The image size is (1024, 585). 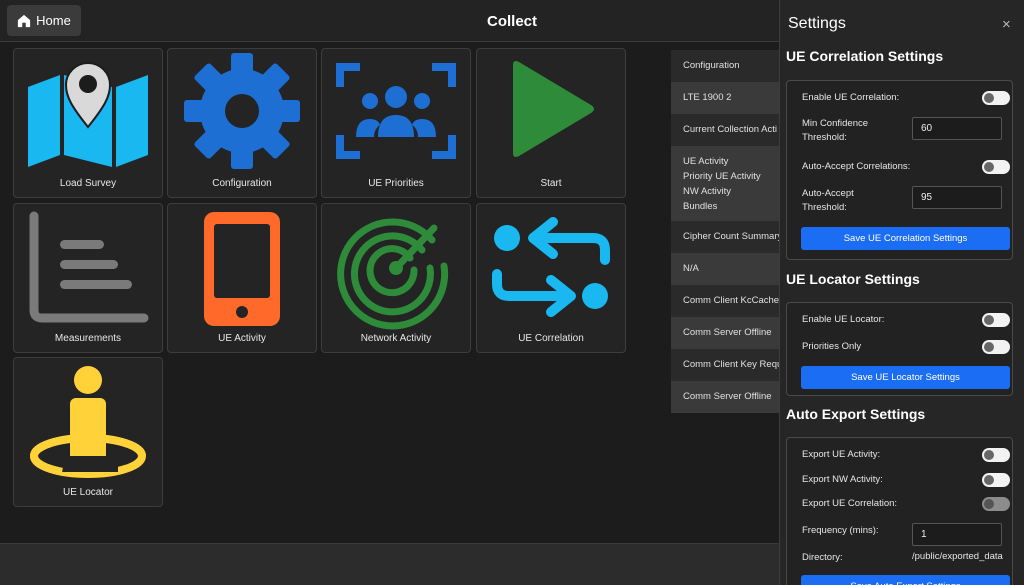 What do you see at coordinates (396, 338) in the screenshot?
I see `tile-label: Network Activity` at bounding box center [396, 338].